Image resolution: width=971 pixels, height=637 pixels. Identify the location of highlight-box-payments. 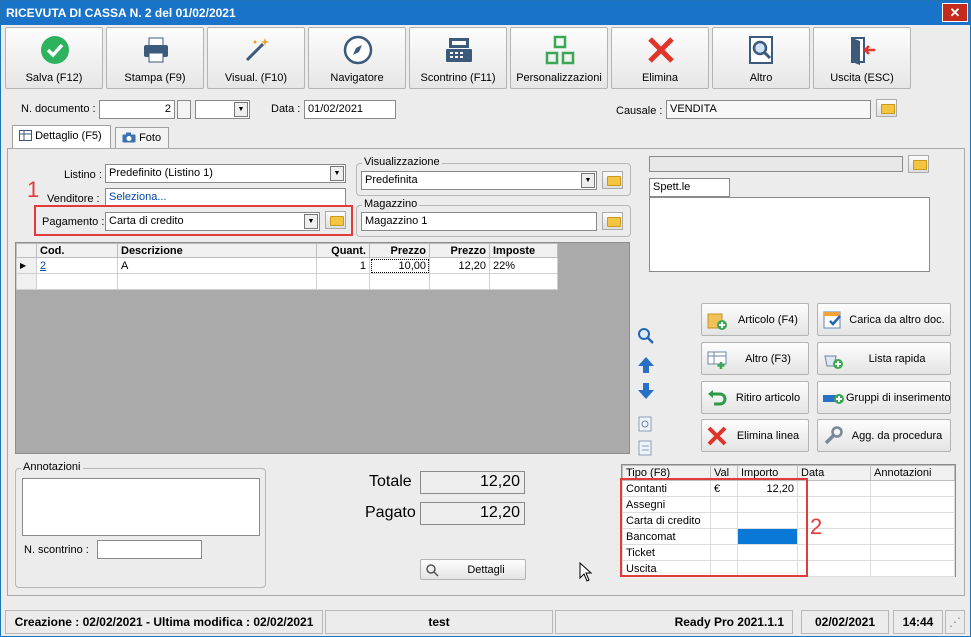
(714, 527).